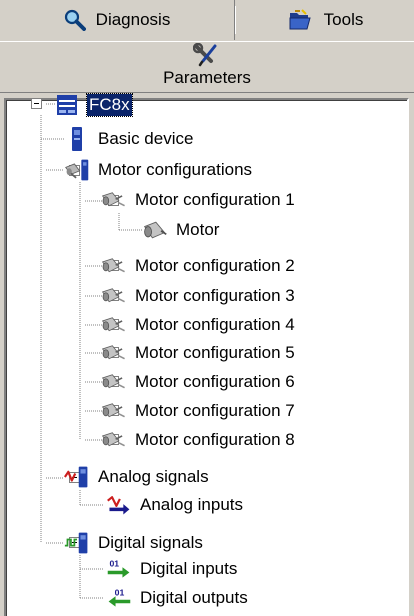 This screenshot has height=616, width=414. Describe the element at coordinates (68, 105) in the screenshot. I see `drive-unit-icon` at that location.